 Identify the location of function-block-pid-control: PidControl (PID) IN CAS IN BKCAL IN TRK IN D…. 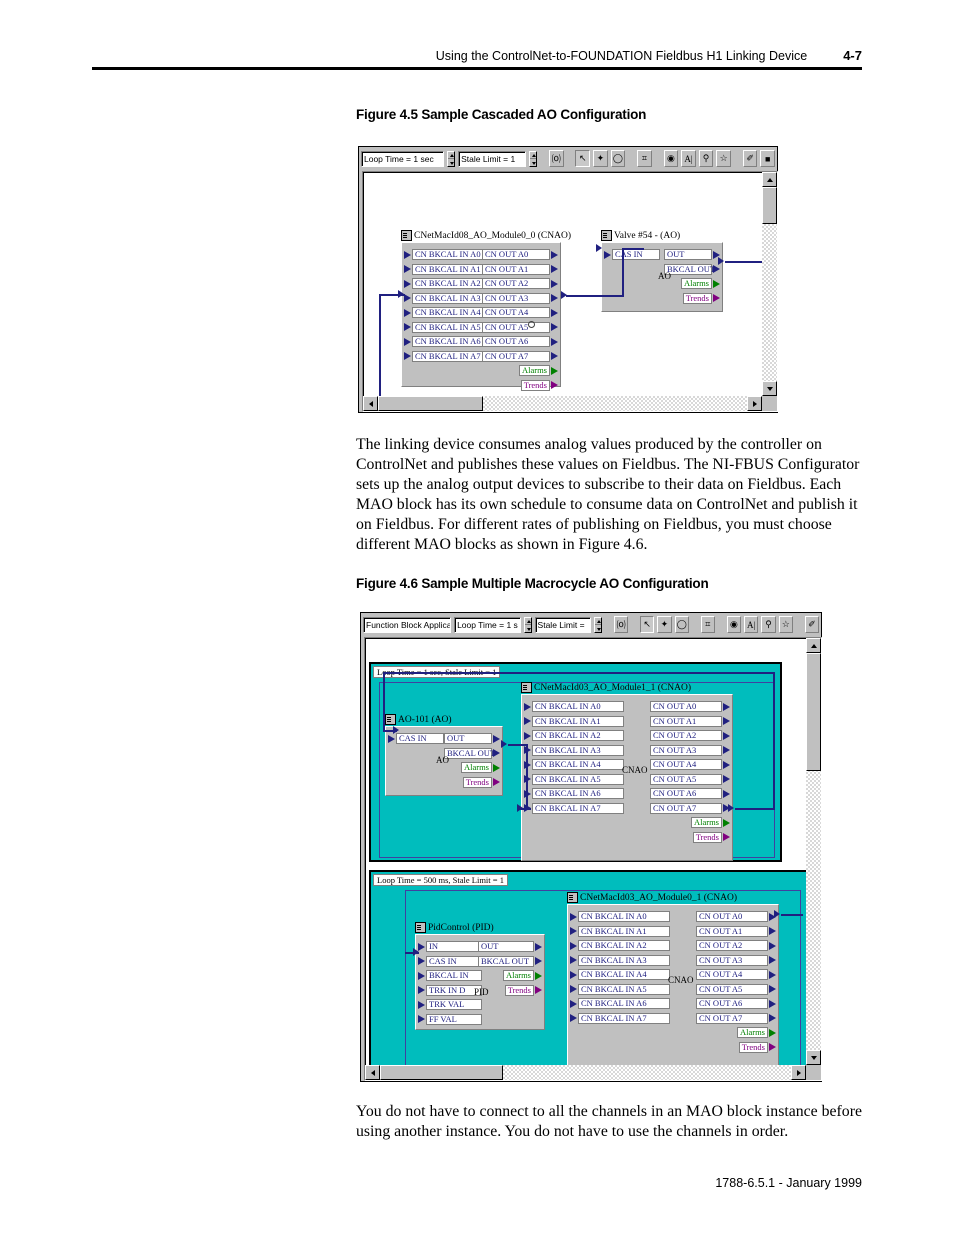
(480, 976).